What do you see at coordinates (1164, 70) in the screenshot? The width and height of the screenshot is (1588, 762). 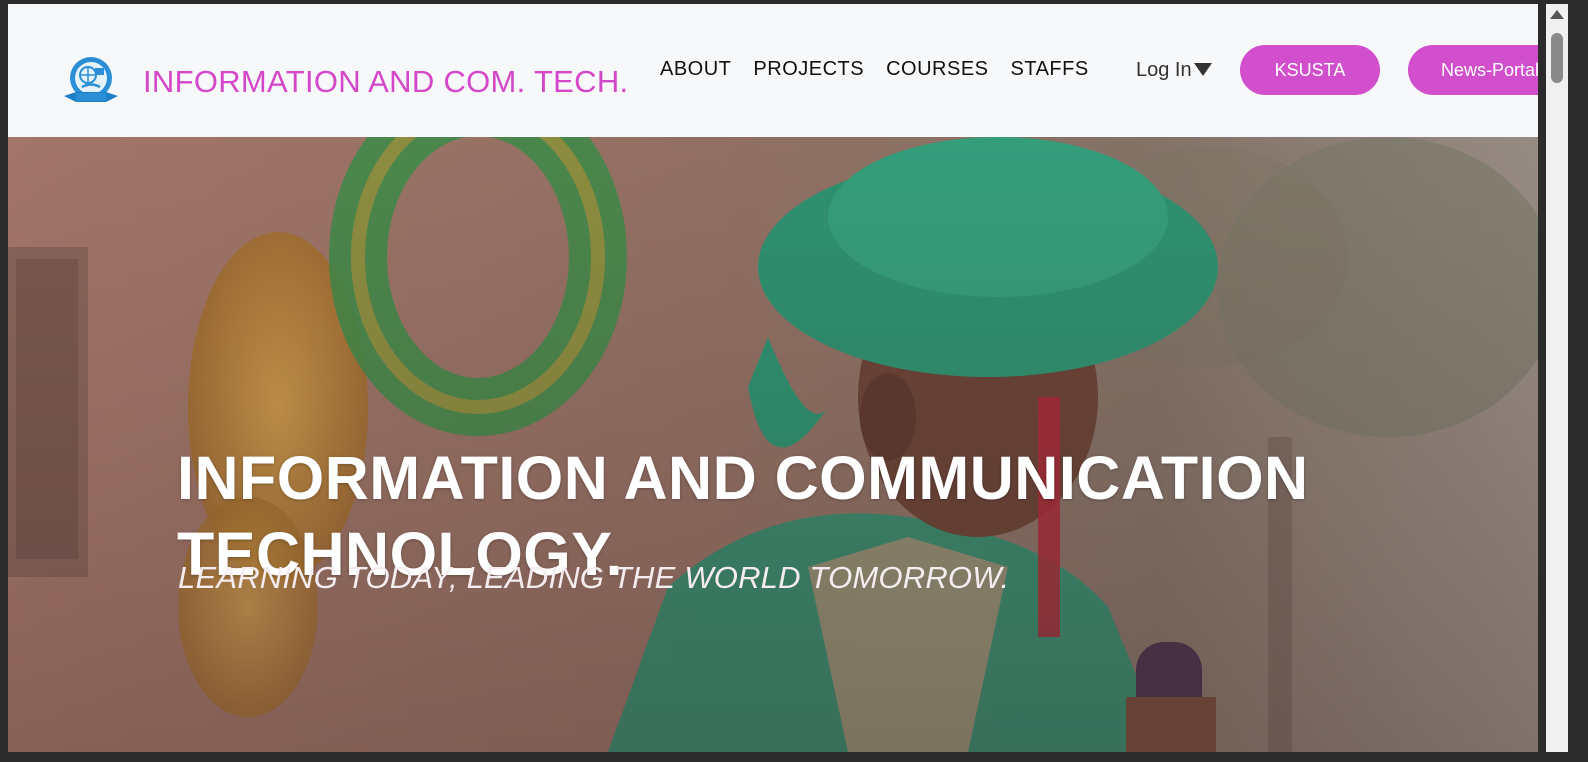 I see `login-label: Log In` at bounding box center [1164, 70].